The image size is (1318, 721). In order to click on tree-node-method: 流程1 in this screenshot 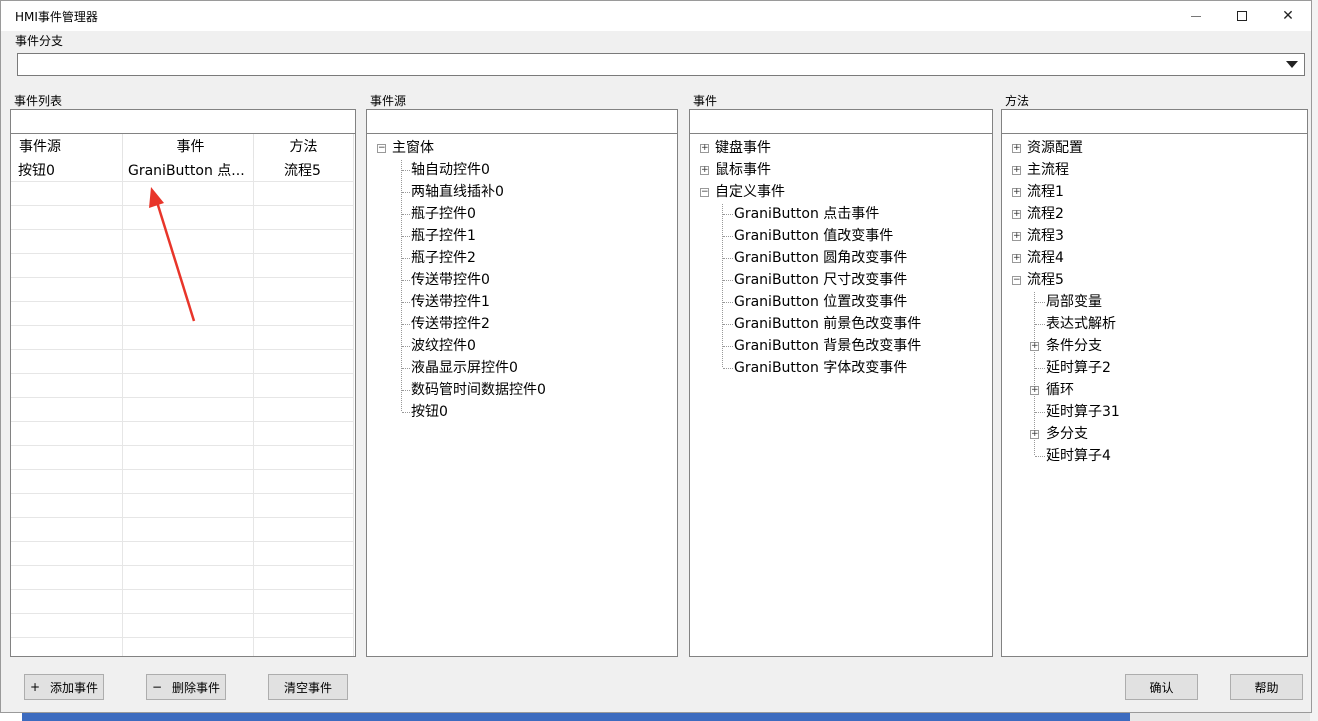, I will do `click(1045, 192)`.